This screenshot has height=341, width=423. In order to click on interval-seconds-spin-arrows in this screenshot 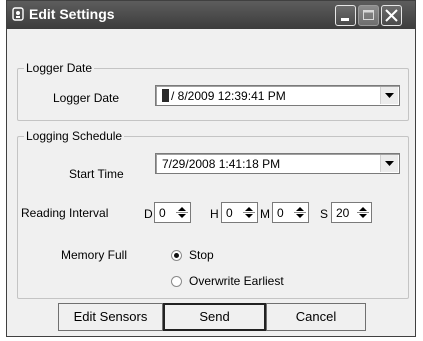, I will do `click(363, 212)`.